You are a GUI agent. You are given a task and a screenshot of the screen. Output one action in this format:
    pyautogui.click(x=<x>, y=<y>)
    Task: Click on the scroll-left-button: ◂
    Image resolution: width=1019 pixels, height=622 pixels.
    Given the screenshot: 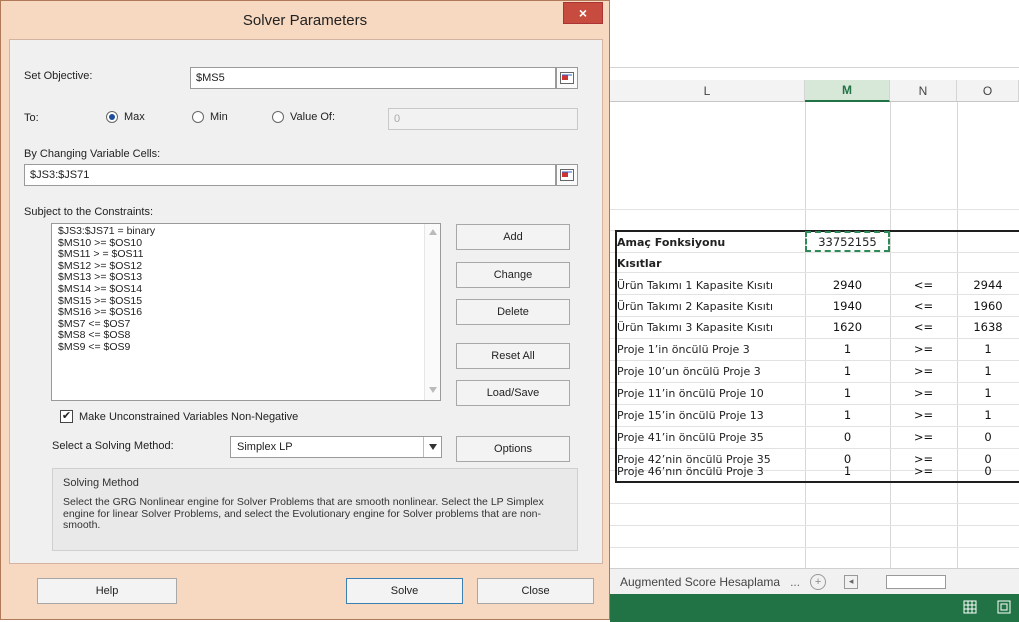 What is the action you would take?
    pyautogui.click(x=851, y=581)
    